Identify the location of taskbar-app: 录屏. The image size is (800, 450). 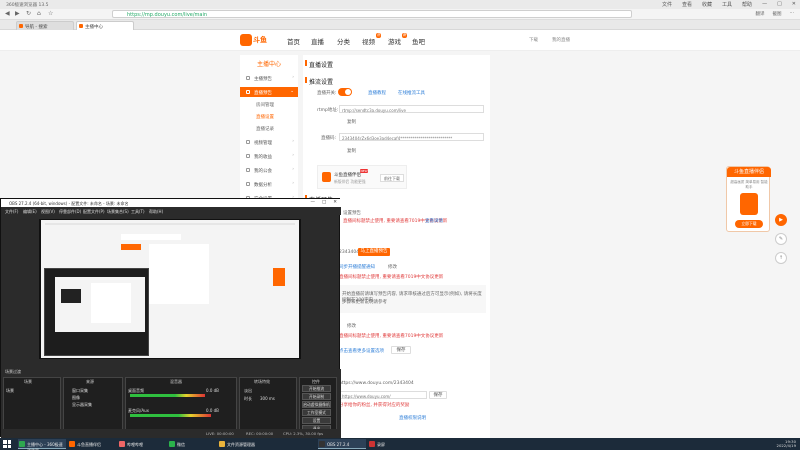
(392, 444).